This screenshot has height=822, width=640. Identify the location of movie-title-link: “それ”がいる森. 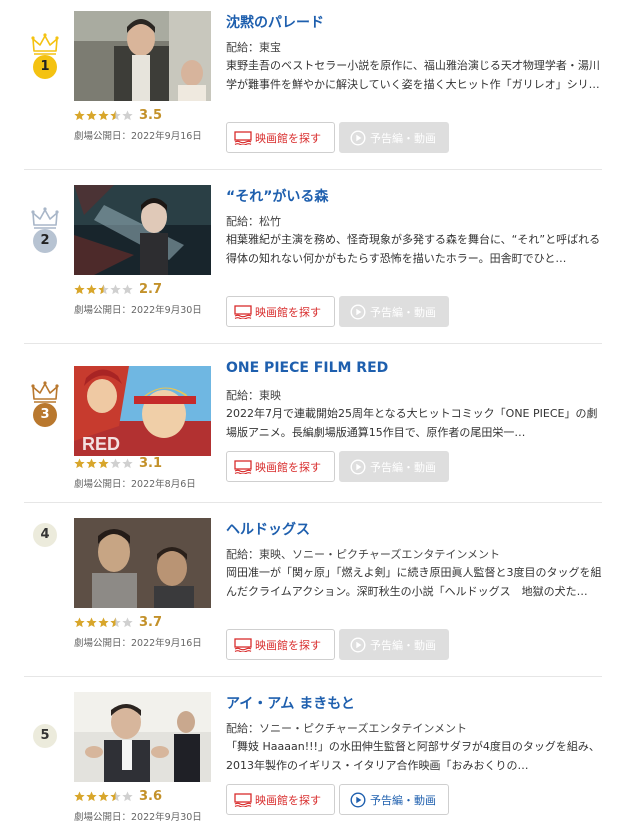
(277, 196).